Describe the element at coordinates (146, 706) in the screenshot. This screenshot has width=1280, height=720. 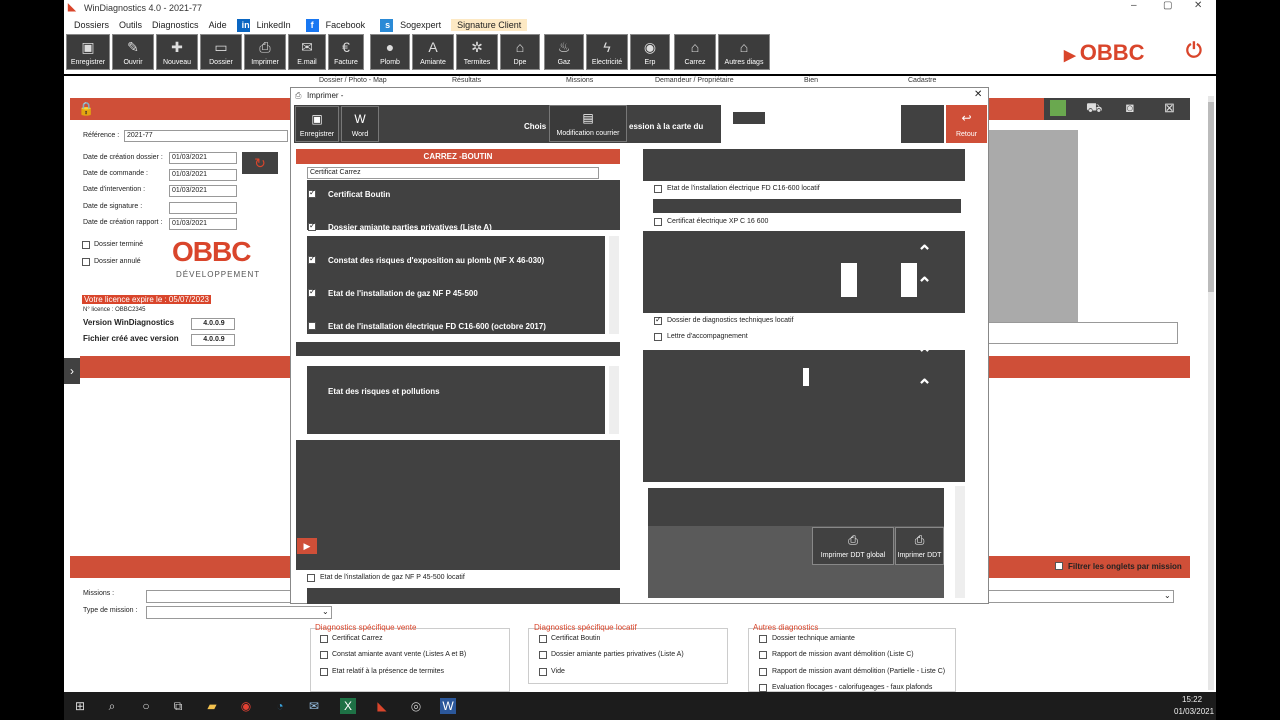
I see `cortana-icon: ○` at that location.